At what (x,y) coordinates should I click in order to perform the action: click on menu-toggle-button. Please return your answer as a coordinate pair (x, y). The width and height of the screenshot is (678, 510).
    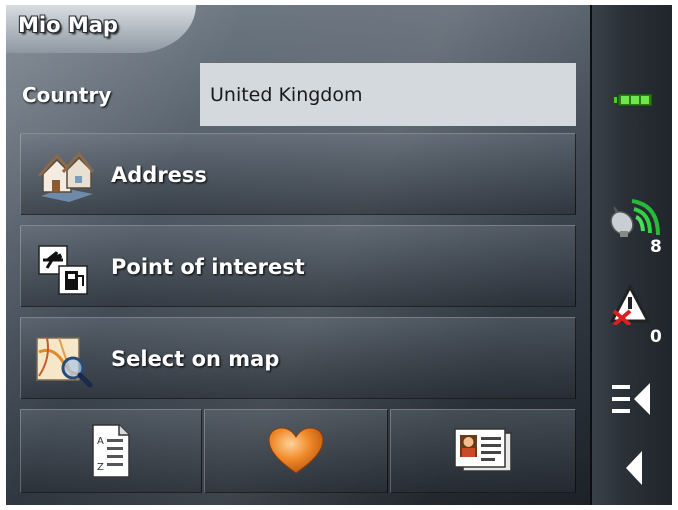
    Looking at the image, I should click on (632, 397).